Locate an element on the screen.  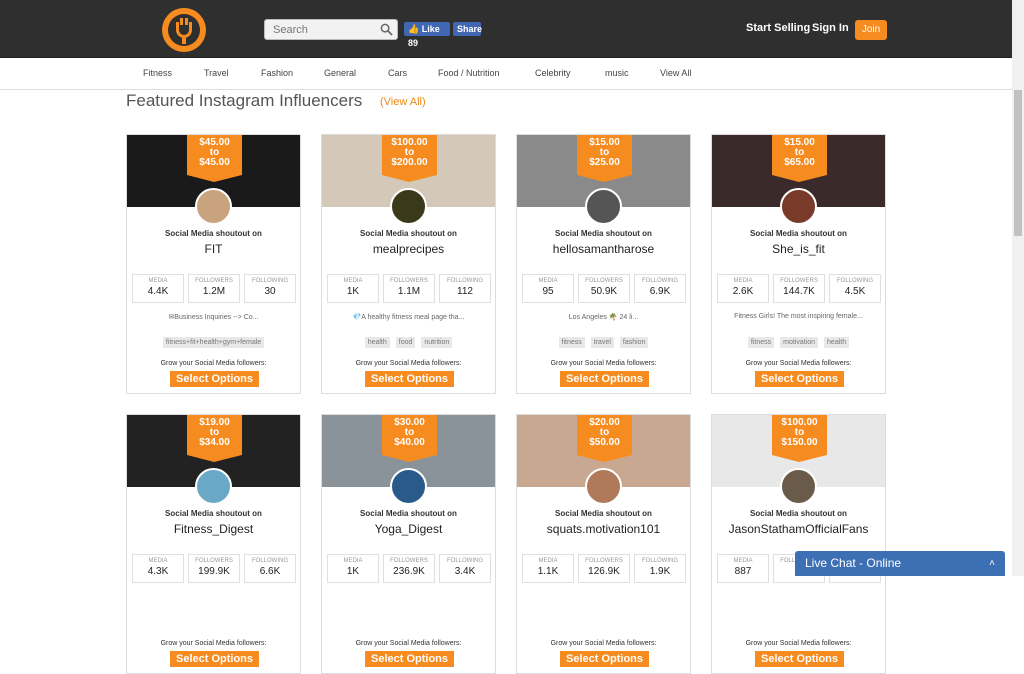
search-input is located at coordinates (319, 30).